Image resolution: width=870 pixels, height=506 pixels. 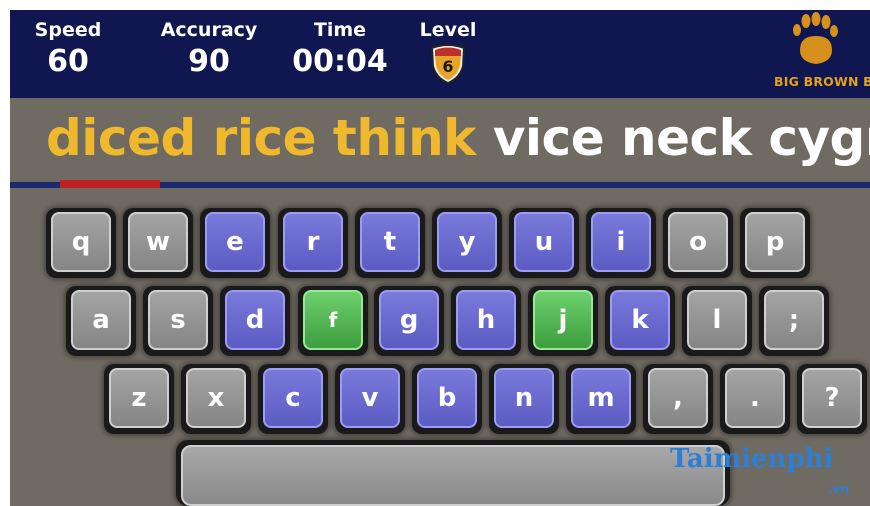 What do you see at coordinates (209, 61) in the screenshot?
I see `accuracy-value: 90` at bounding box center [209, 61].